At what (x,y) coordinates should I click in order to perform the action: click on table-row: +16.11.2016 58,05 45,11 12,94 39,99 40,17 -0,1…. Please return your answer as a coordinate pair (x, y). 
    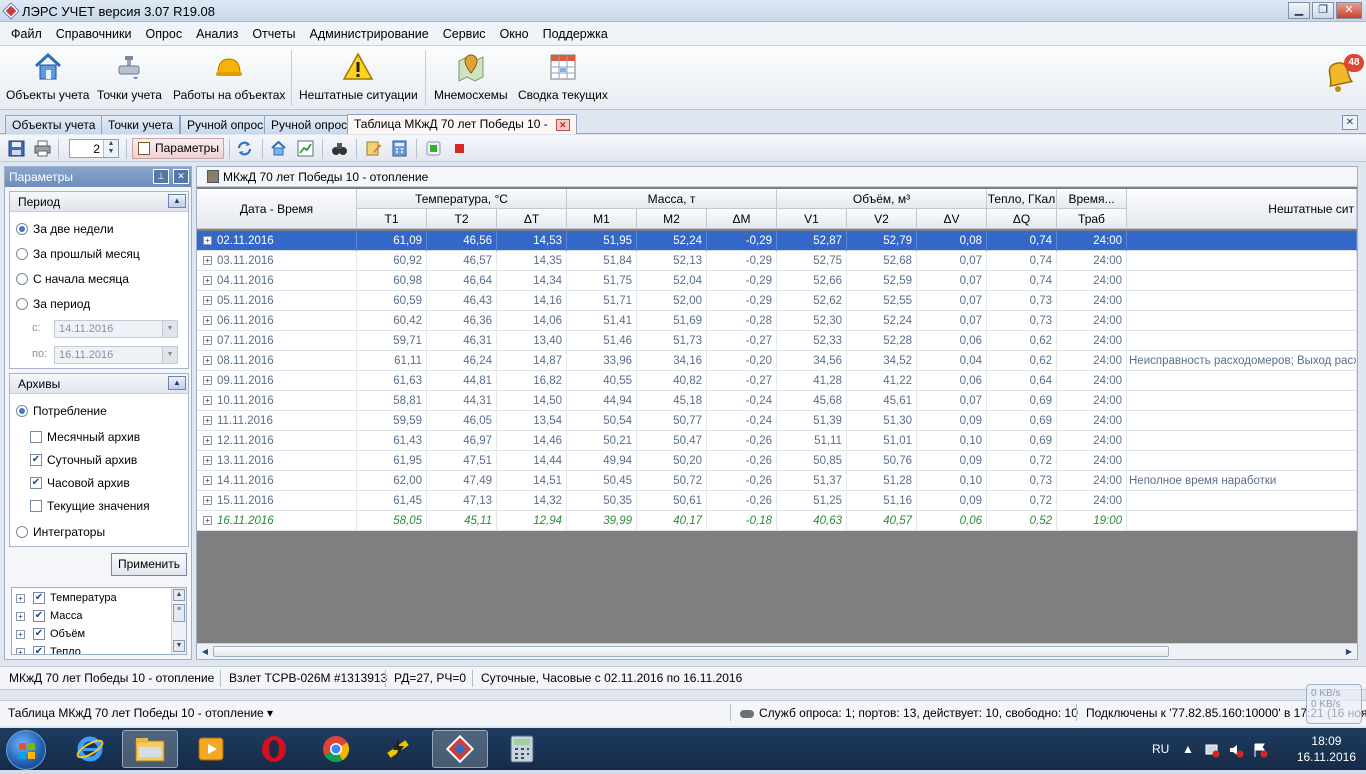
    Looking at the image, I should click on (777, 521).